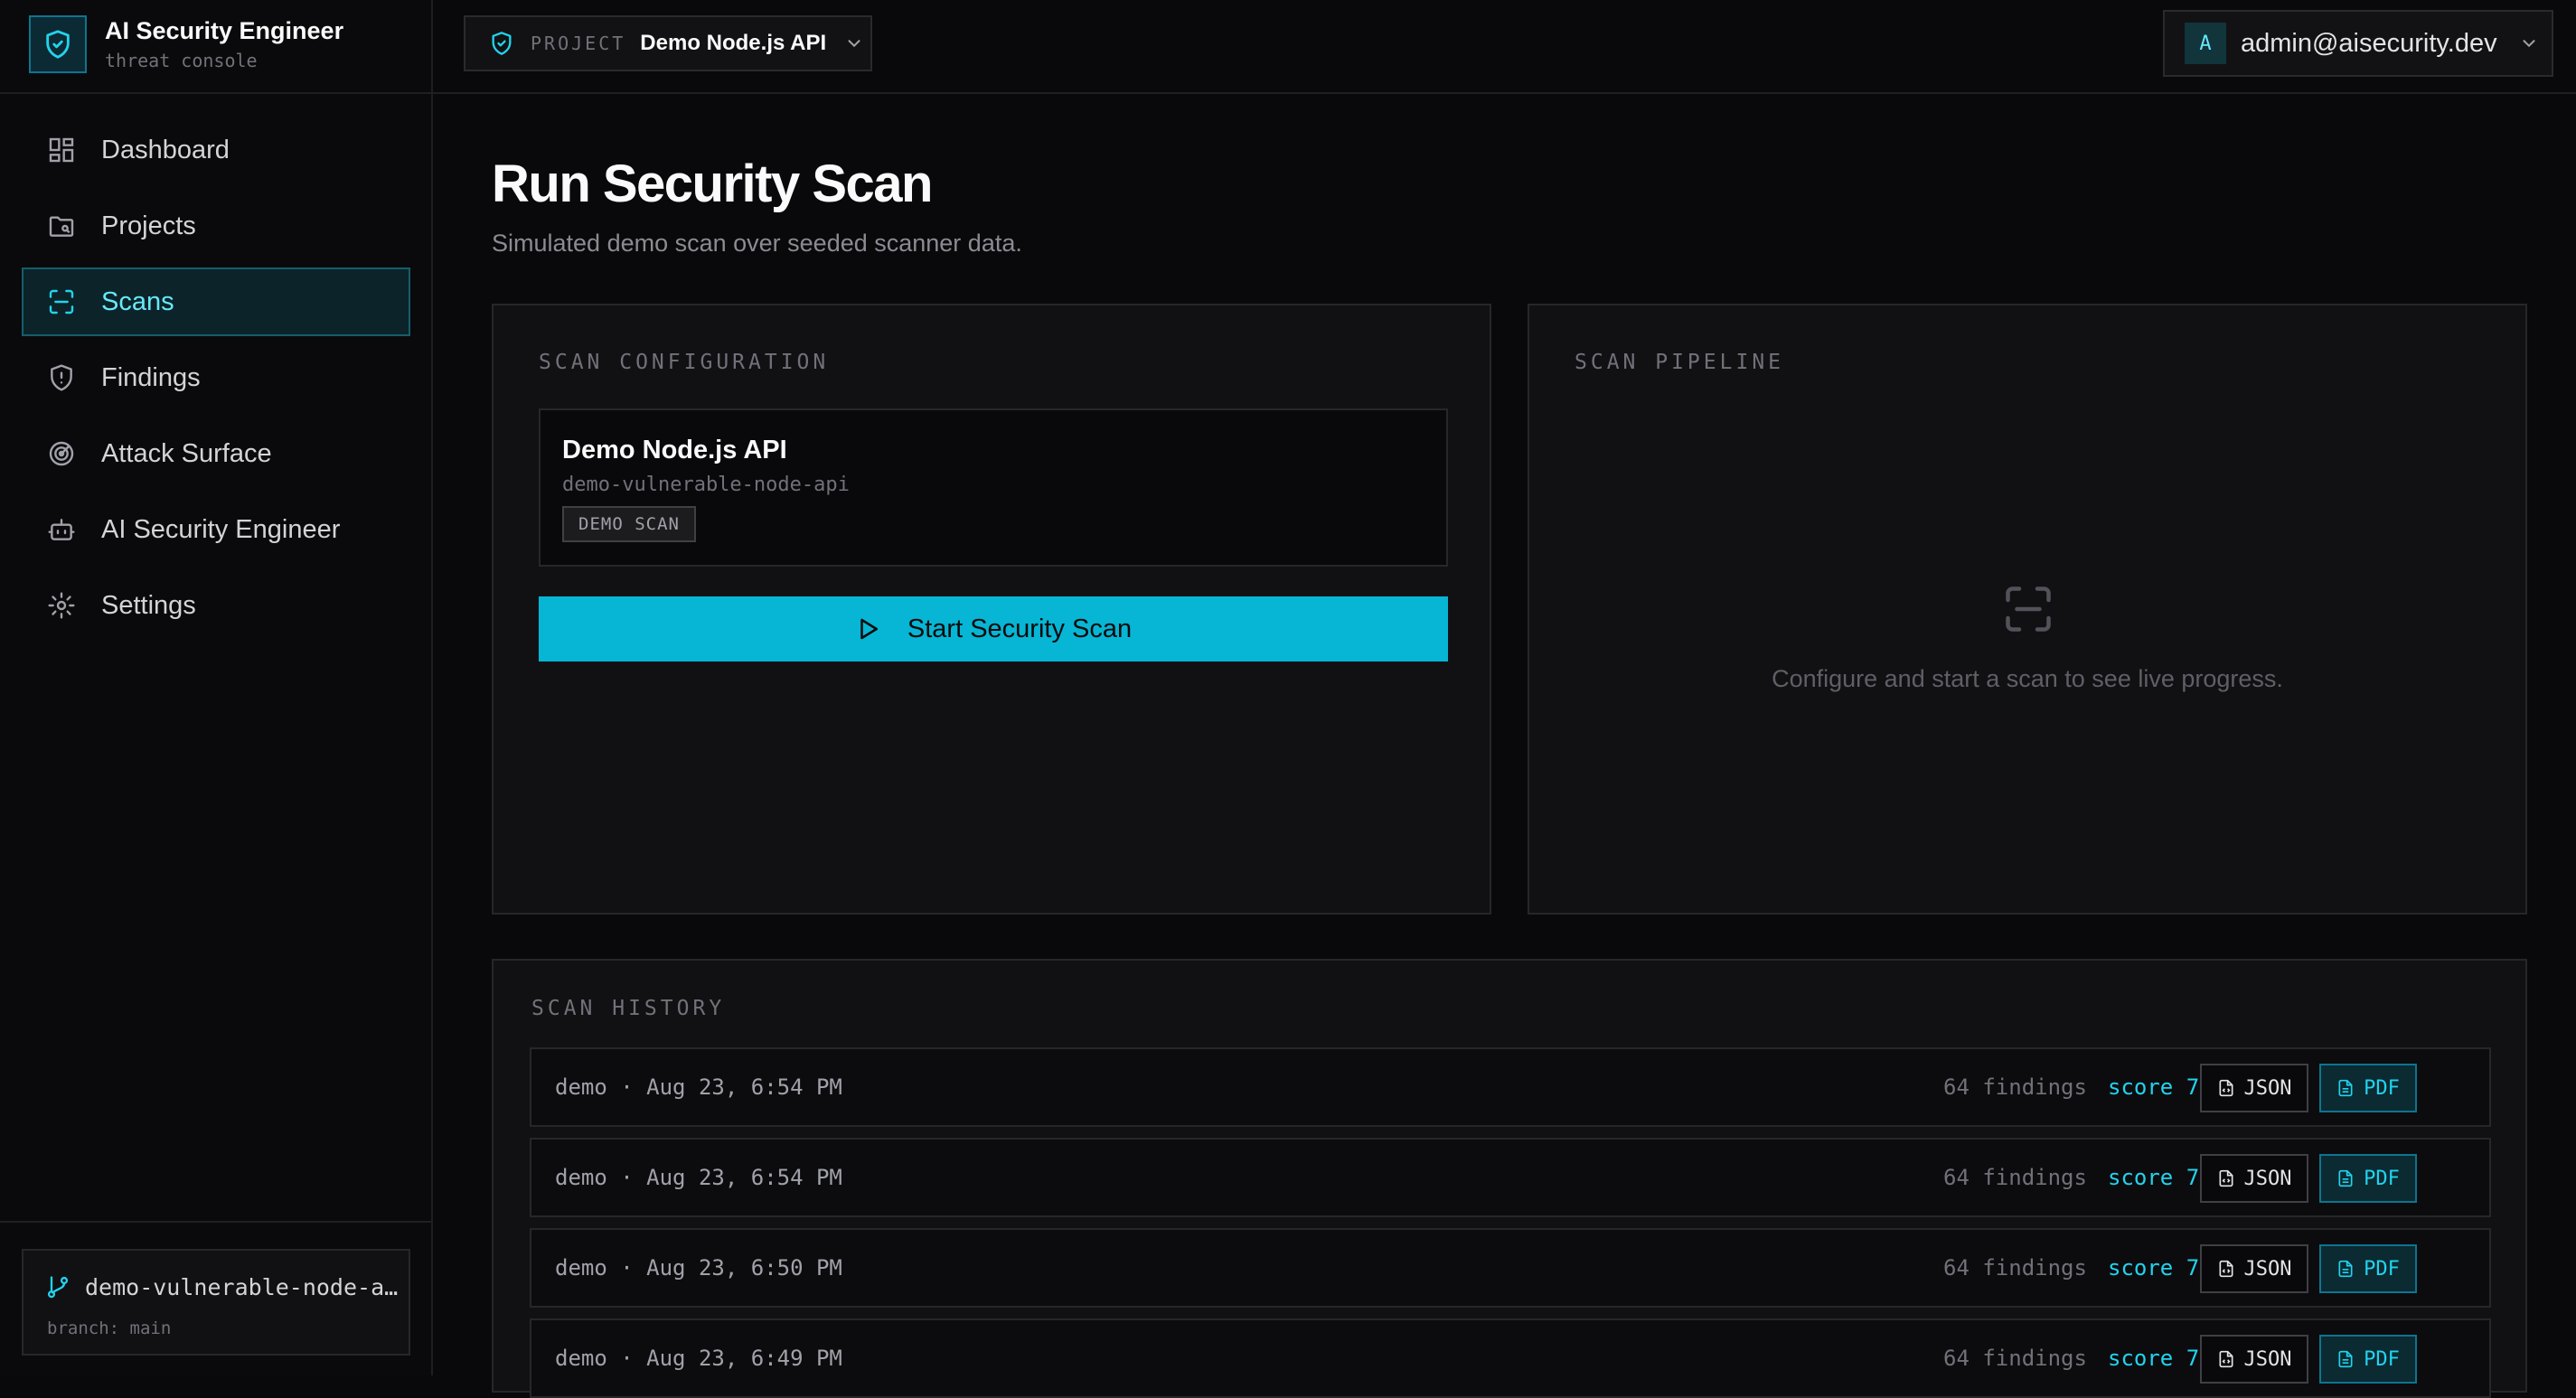 The height and width of the screenshot is (1398, 2576). Describe the element at coordinates (628, 1008) in the screenshot. I see `panel-heading: SCAN HISTORY` at that location.